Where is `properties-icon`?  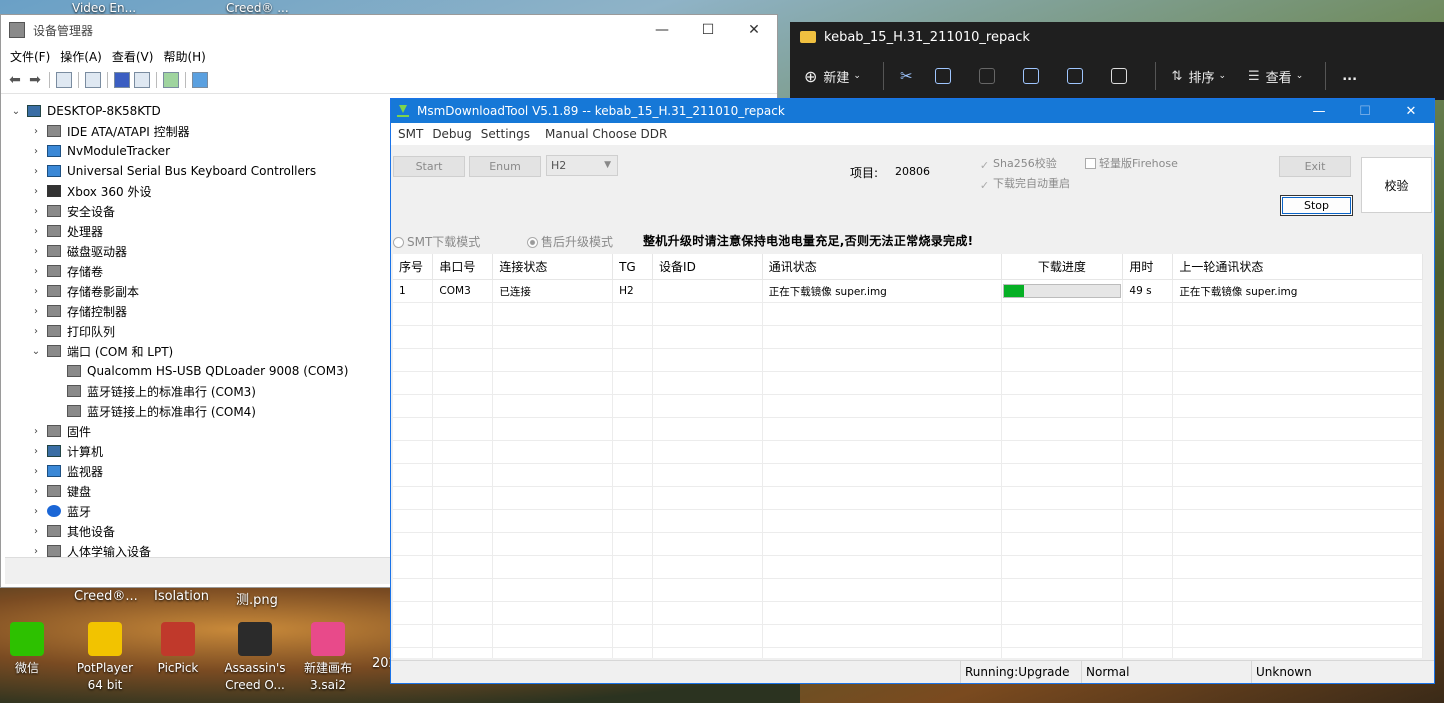 properties-icon is located at coordinates (93, 80).